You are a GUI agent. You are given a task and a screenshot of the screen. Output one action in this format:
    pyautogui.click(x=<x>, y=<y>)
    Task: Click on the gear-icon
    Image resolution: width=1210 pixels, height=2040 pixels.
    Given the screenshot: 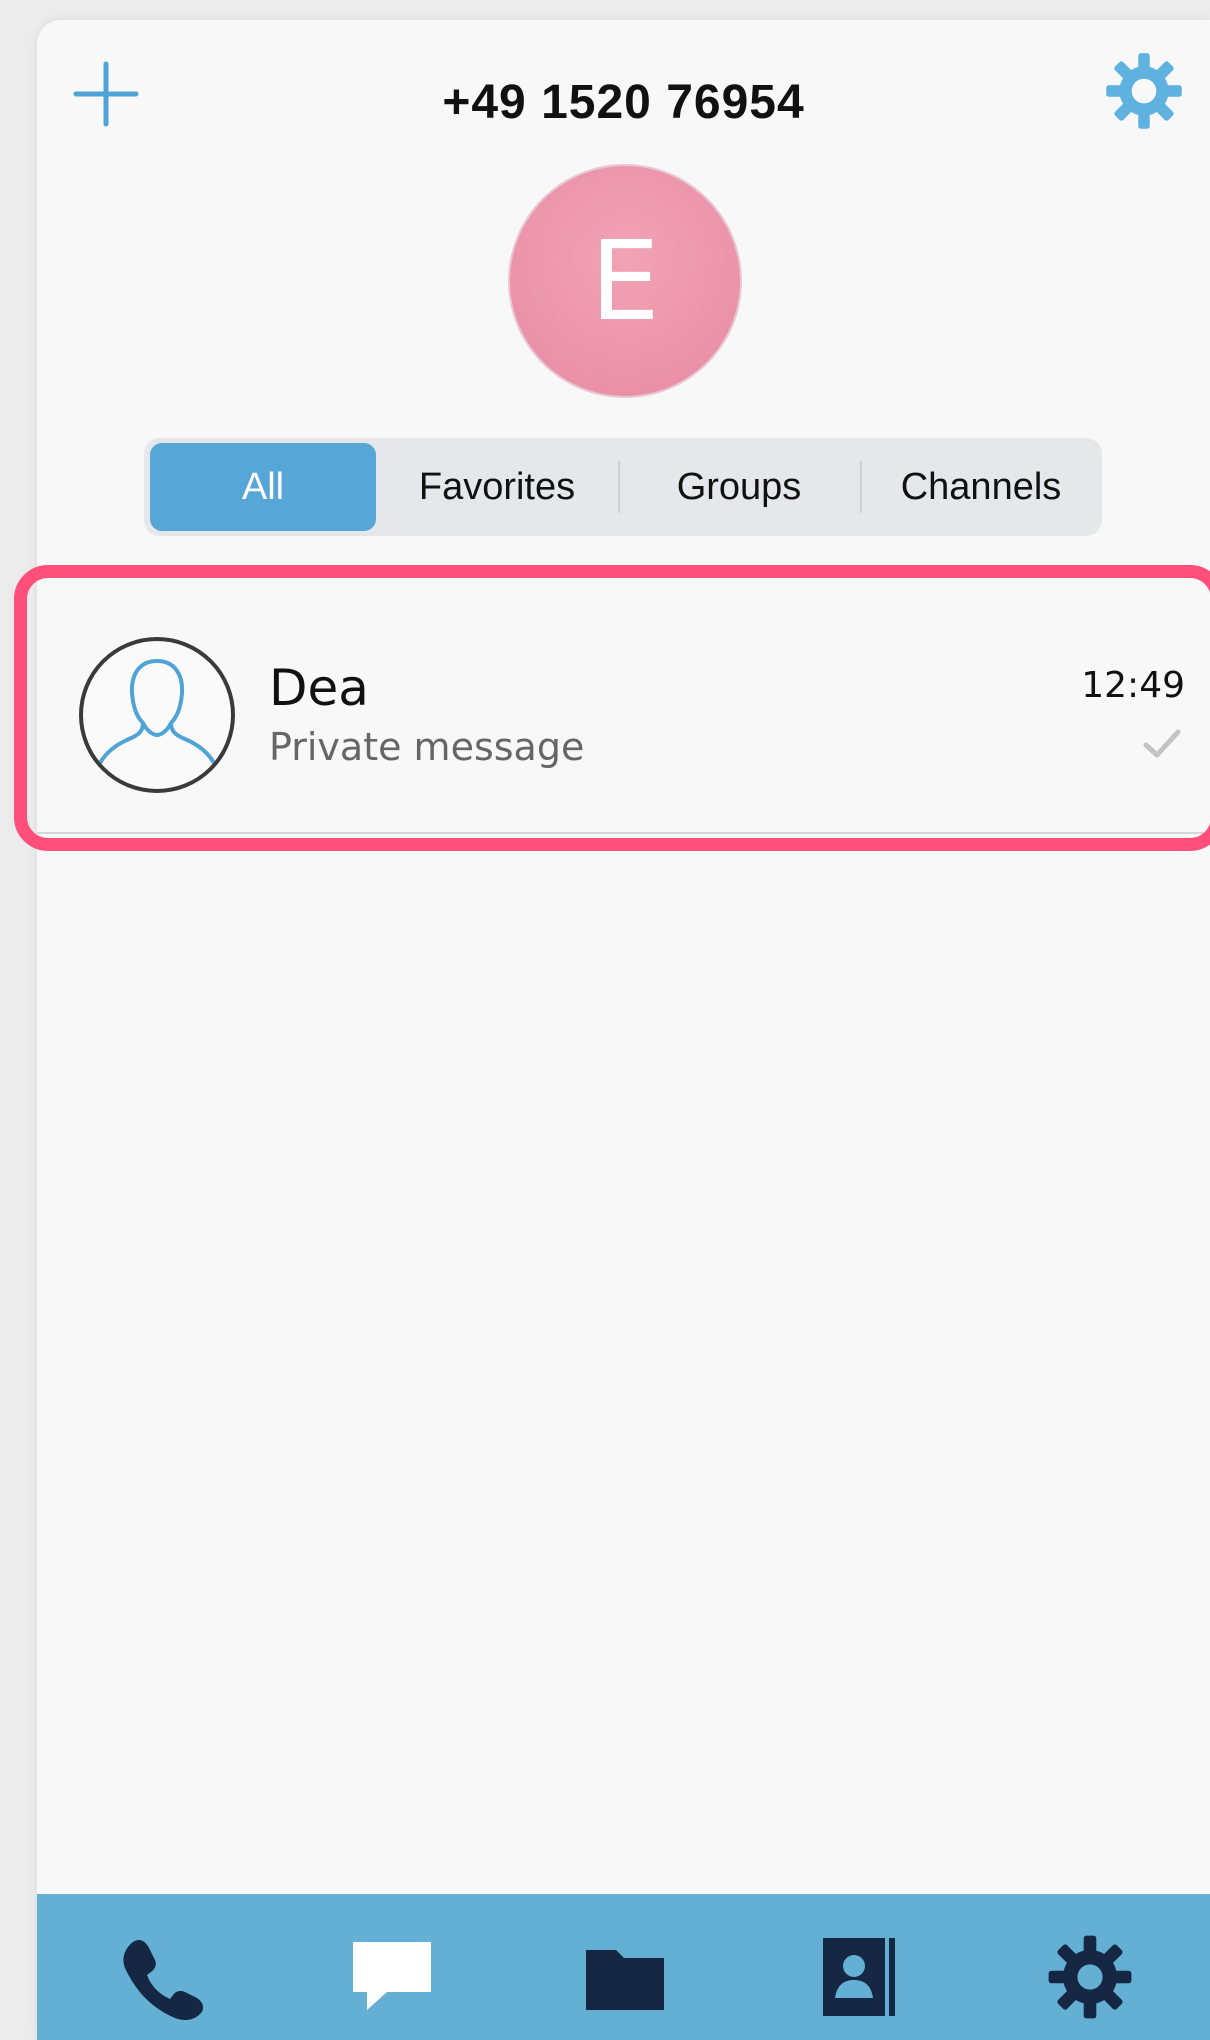 What is the action you would take?
    pyautogui.click(x=1144, y=91)
    